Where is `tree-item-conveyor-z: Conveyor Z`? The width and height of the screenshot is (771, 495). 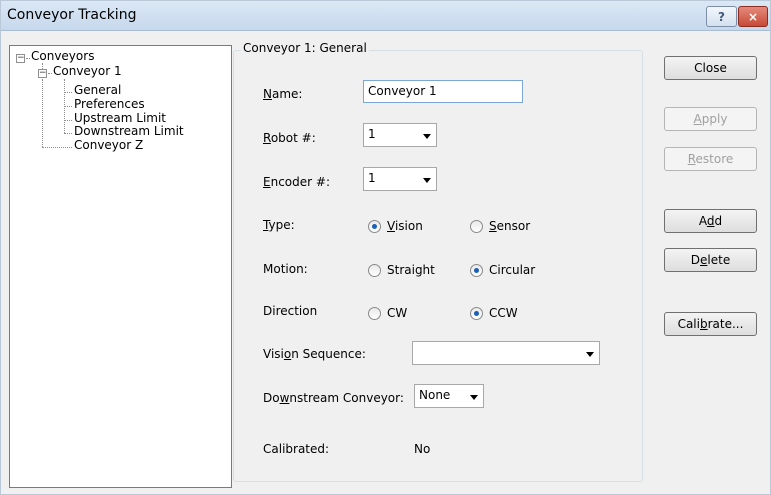 tree-item-conveyor-z: Conveyor Z is located at coordinates (108, 145).